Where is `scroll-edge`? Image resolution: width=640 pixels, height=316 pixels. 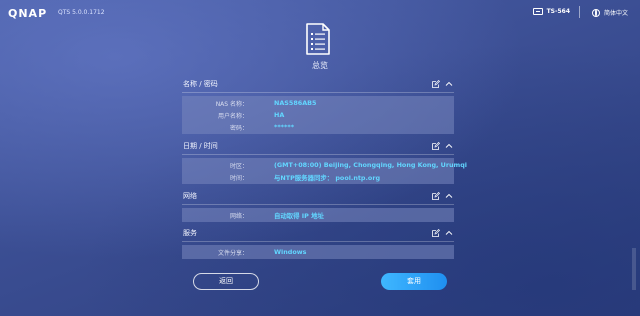
scroll-edge is located at coordinates (634, 269).